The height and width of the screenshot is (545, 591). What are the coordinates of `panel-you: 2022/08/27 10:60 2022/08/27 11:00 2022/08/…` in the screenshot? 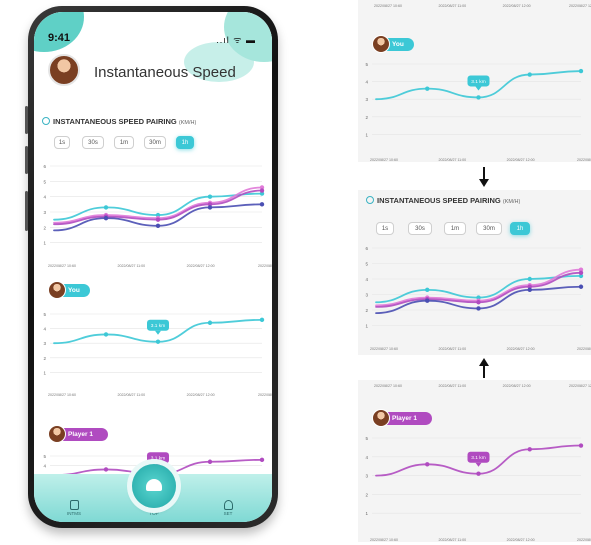 It's located at (474, 81).